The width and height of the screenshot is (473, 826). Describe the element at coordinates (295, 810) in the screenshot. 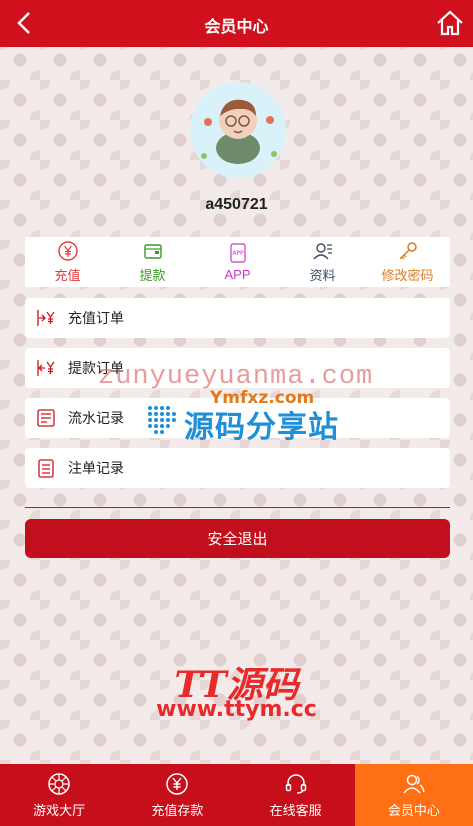

I see `tab-customer-service-label: 在线客服` at that location.